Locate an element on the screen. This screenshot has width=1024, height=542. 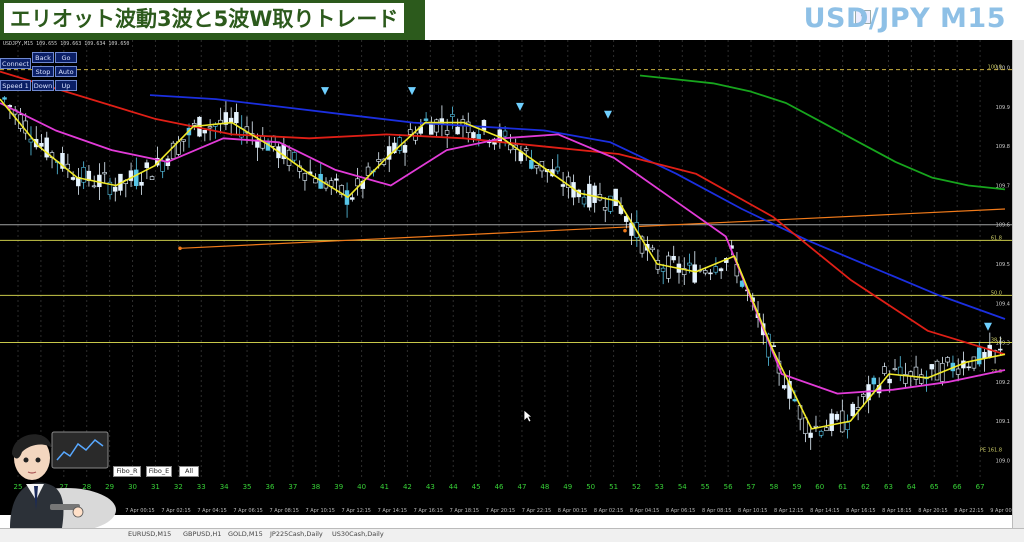
auto-button: Auto is located at coordinates (66, 71).